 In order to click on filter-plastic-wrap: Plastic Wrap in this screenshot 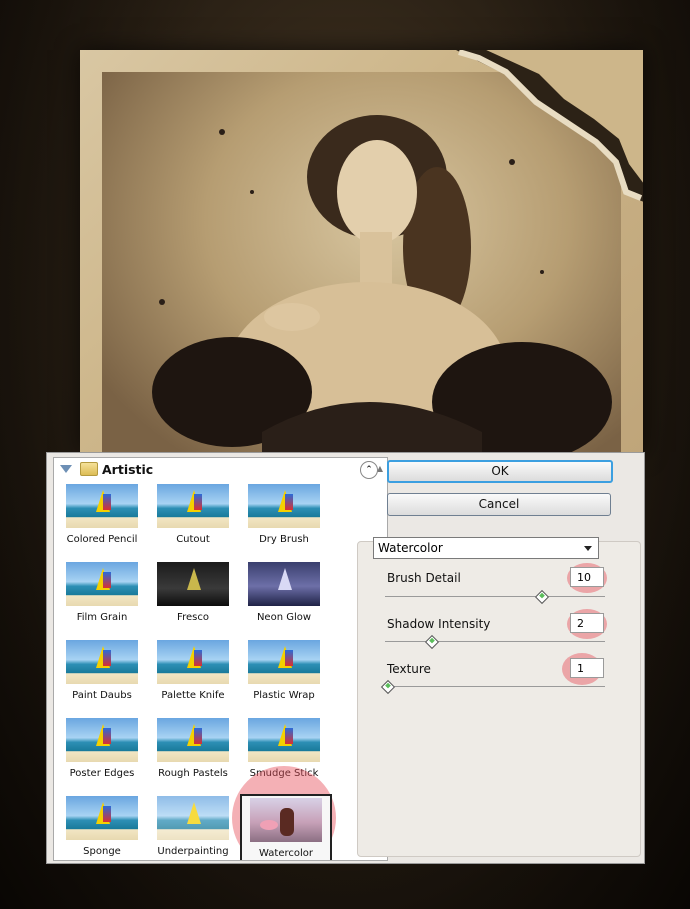, I will do `click(284, 677)`.